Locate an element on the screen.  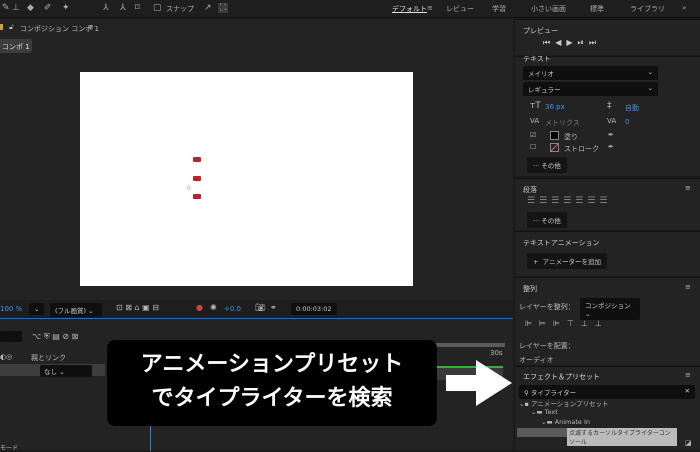
anchor-point-icon: ✧ is located at coordinates (189, 189).